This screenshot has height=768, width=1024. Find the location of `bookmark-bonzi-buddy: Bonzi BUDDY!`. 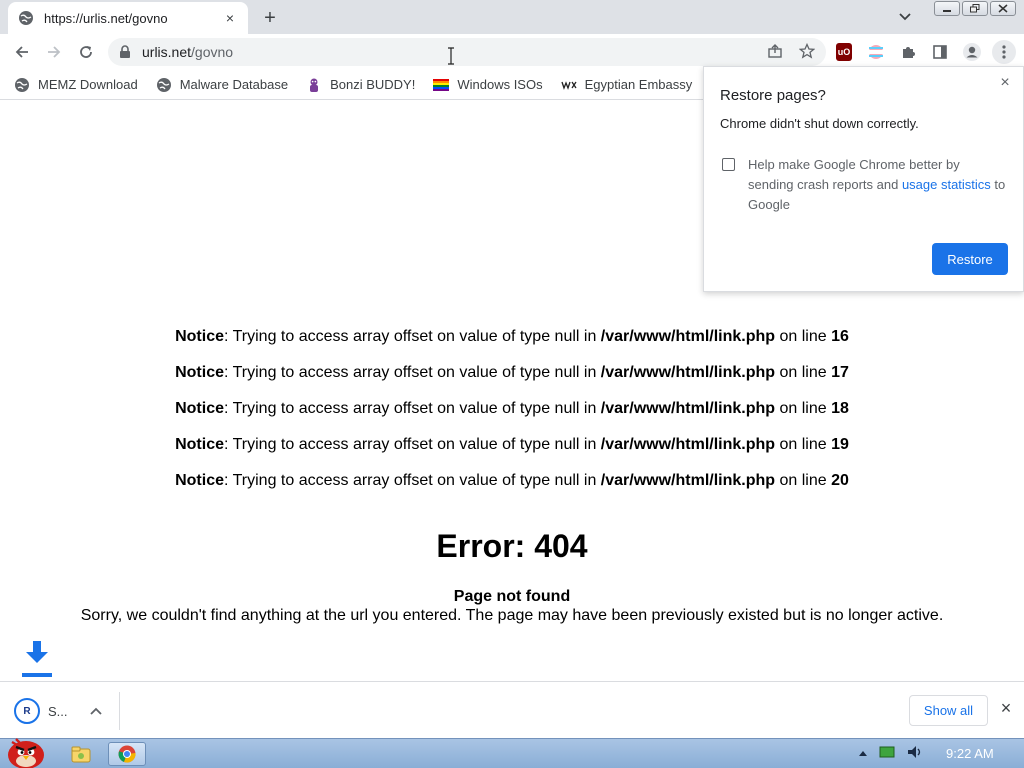

bookmark-bonzi-buddy: Bonzi BUDDY! is located at coordinates (360, 85).